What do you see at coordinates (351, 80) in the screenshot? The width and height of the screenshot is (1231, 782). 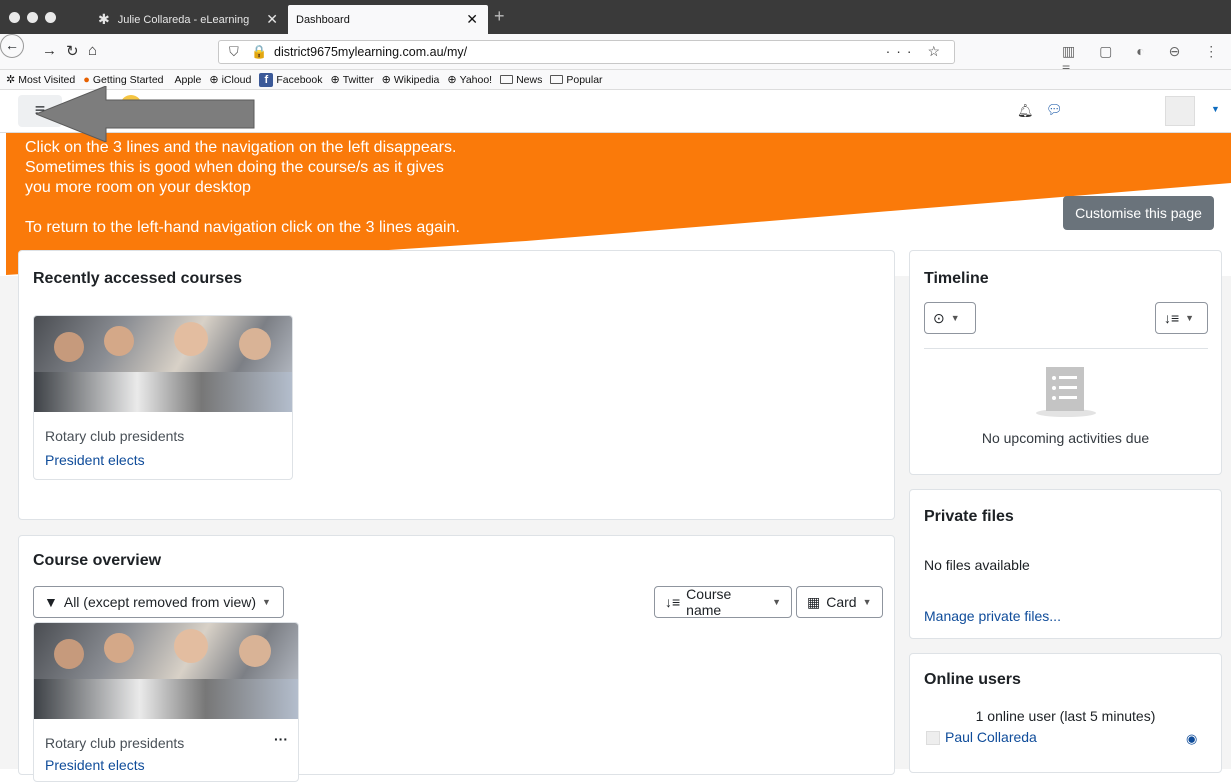 I see `bookmark-twitter: ⊕ Twitter` at bounding box center [351, 80].